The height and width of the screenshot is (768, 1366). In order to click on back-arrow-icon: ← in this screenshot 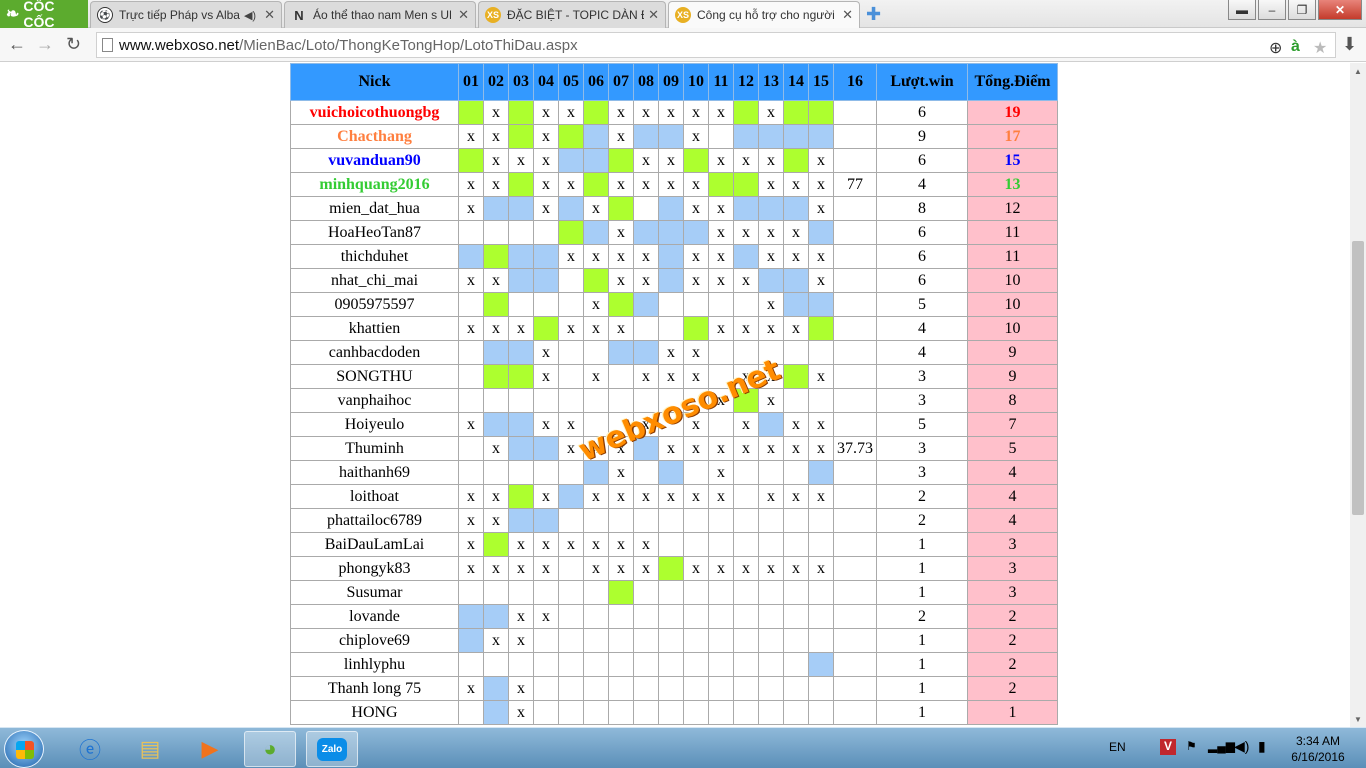, I will do `click(17, 44)`.